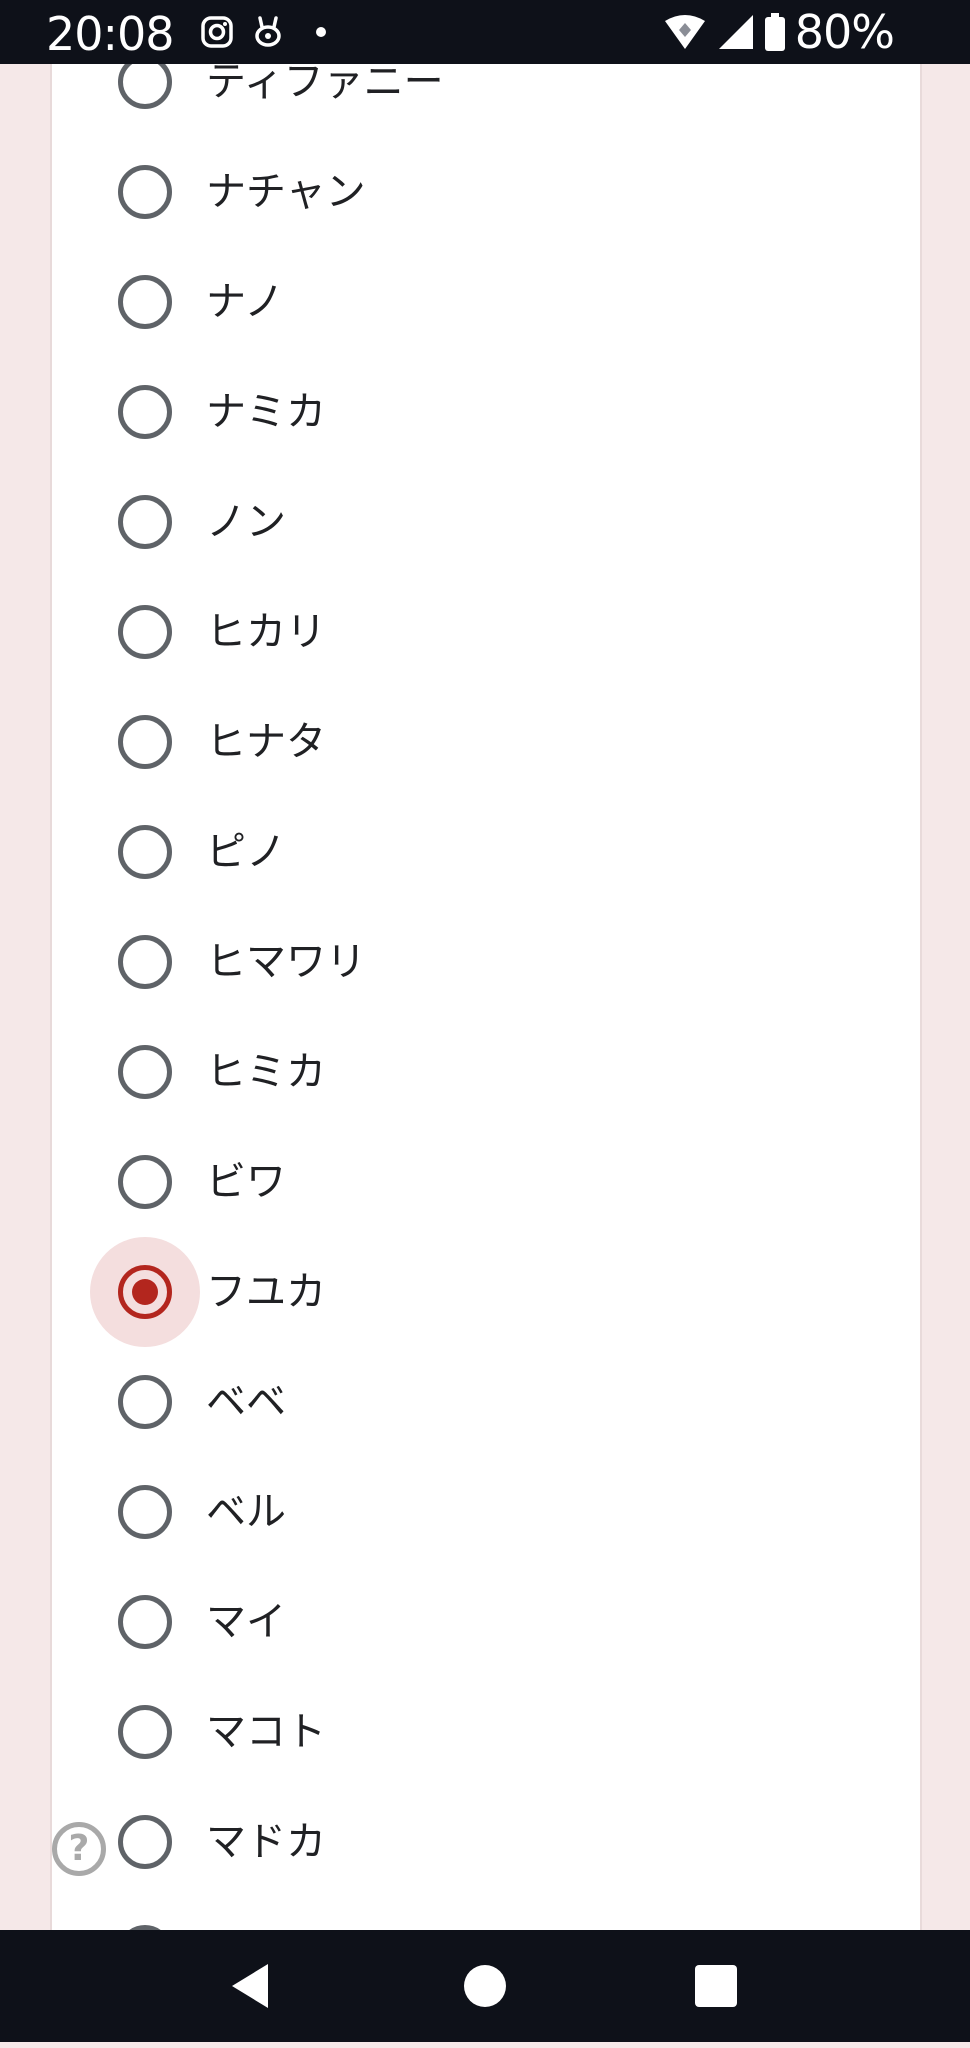  Describe the element at coordinates (246, 1622) in the screenshot. I see `radio-option-label: マイ` at that location.